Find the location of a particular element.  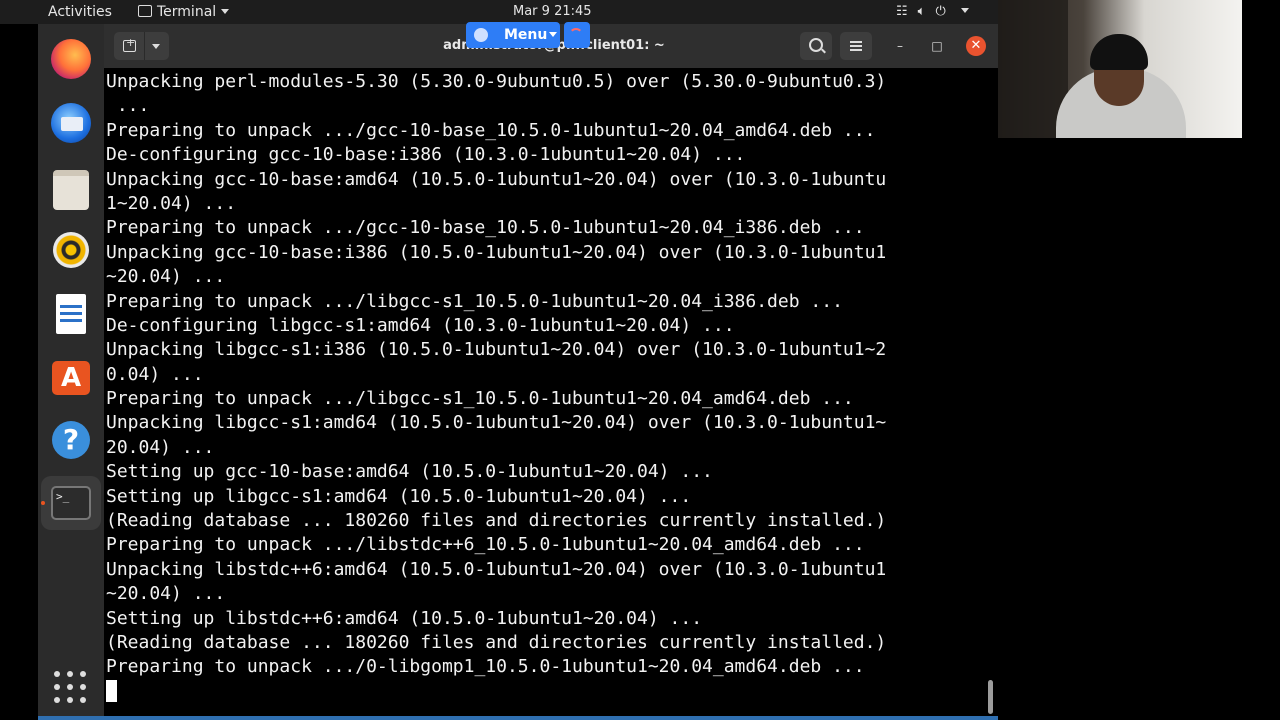

scrollbar is located at coordinates (990, 697).